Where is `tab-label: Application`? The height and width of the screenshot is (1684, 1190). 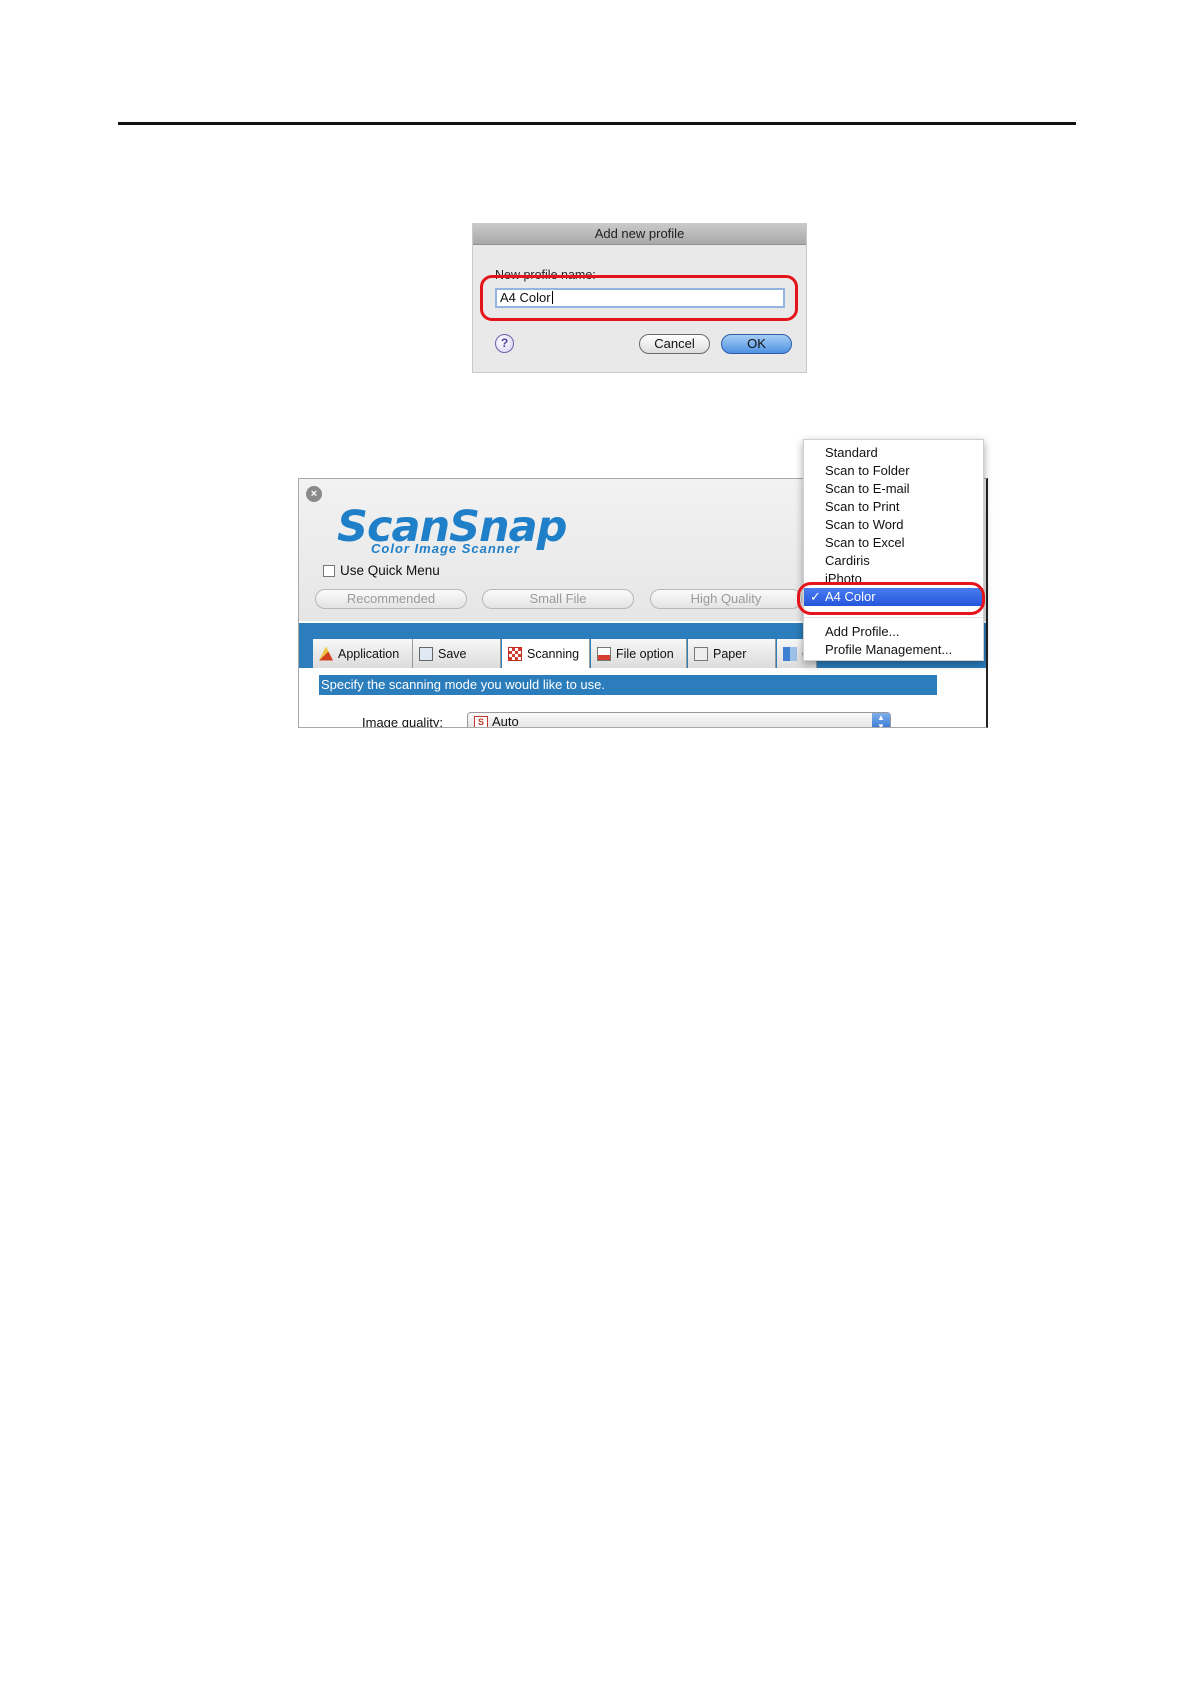 tab-label: Application is located at coordinates (369, 653).